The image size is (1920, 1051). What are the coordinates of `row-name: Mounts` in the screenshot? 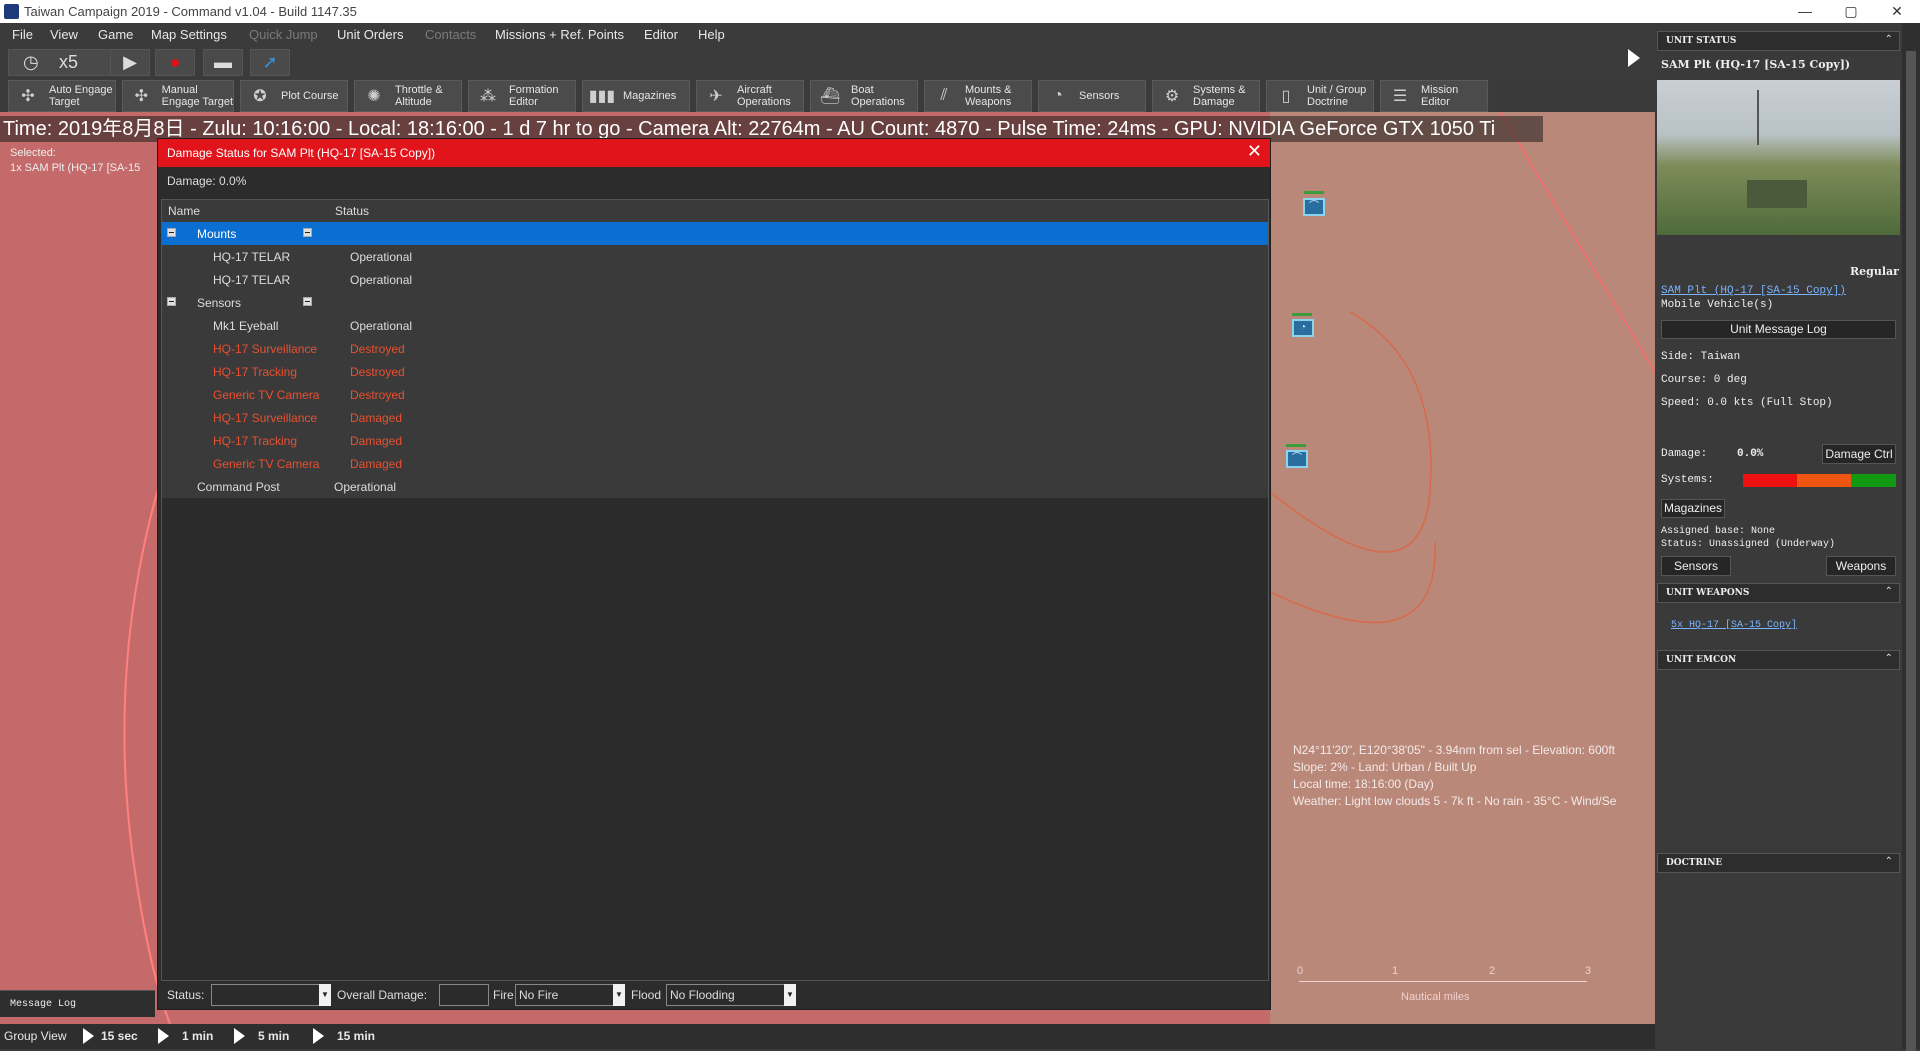 It's located at (217, 234).